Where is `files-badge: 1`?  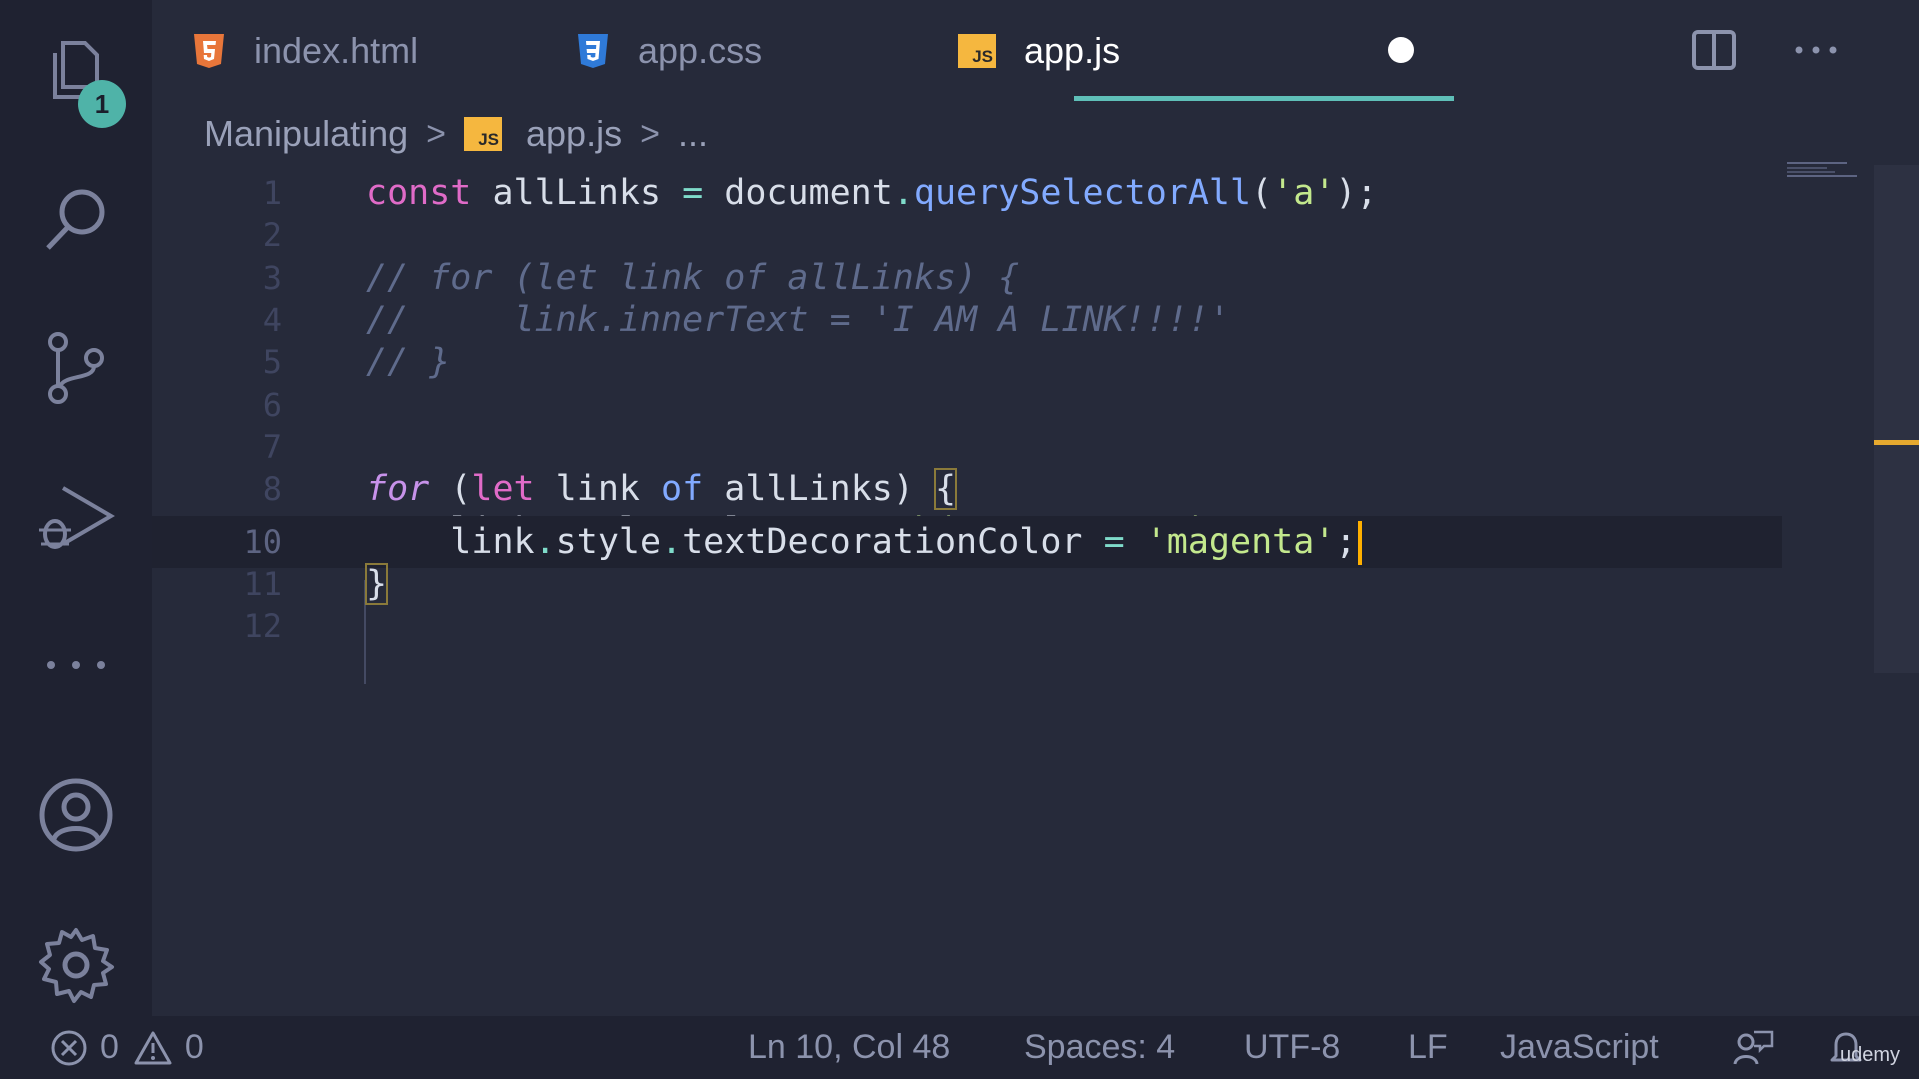
files-badge: 1 is located at coordinates (102, 104).